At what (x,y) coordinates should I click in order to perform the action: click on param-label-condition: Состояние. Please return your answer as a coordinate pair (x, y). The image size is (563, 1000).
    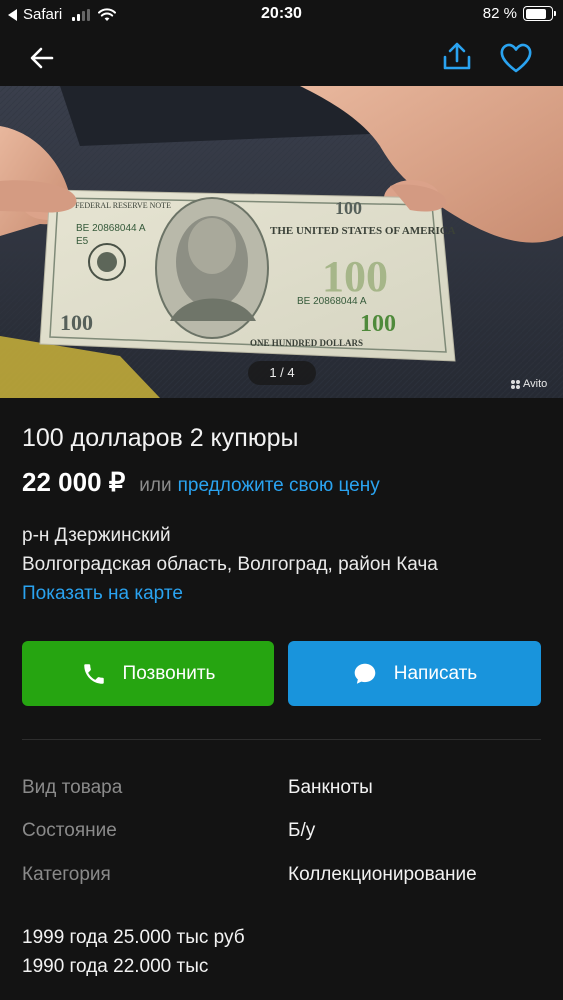
    Looking at the image, I should click on (69, 830).